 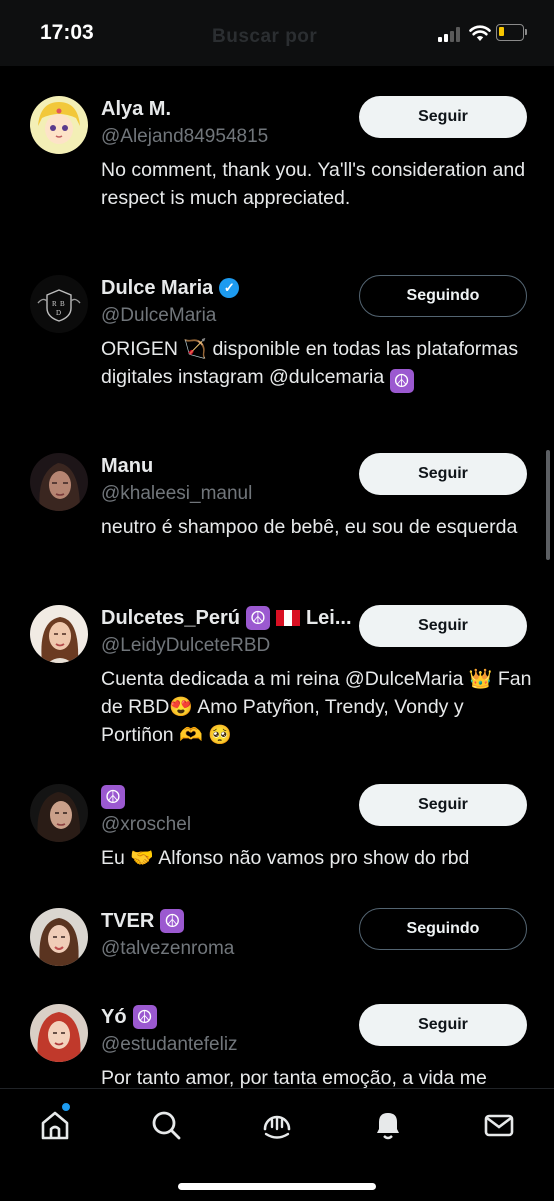 What do you see at coordinates (277, 948) in the screenshot?
I see `user-row: TVER ☮ @talvezenroma Seguindo` at bounding box center [277, 948].